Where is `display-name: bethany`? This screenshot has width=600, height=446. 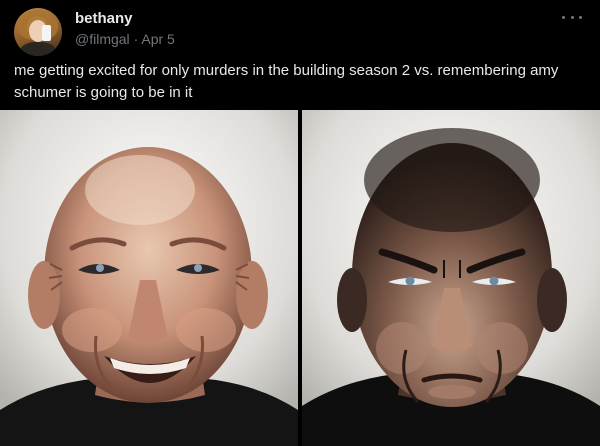
display-name: bethany is located at coordinates (104, 18).